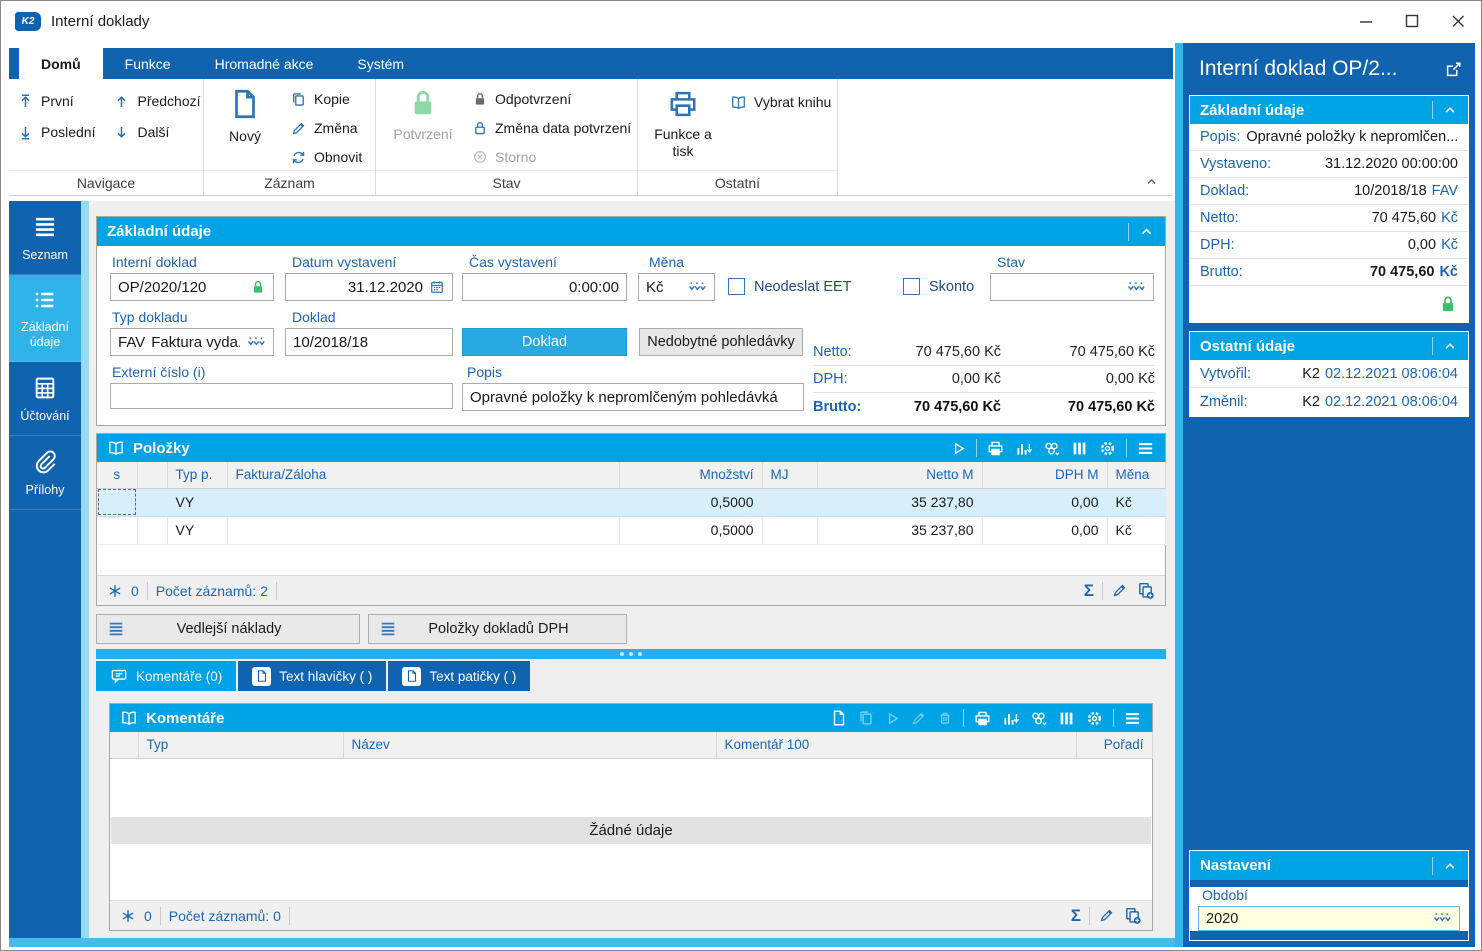 Image resolution: width=1482 pixels, height=951 pixels. I want to click on refresh-button: Obnovit, so click(326, 157).